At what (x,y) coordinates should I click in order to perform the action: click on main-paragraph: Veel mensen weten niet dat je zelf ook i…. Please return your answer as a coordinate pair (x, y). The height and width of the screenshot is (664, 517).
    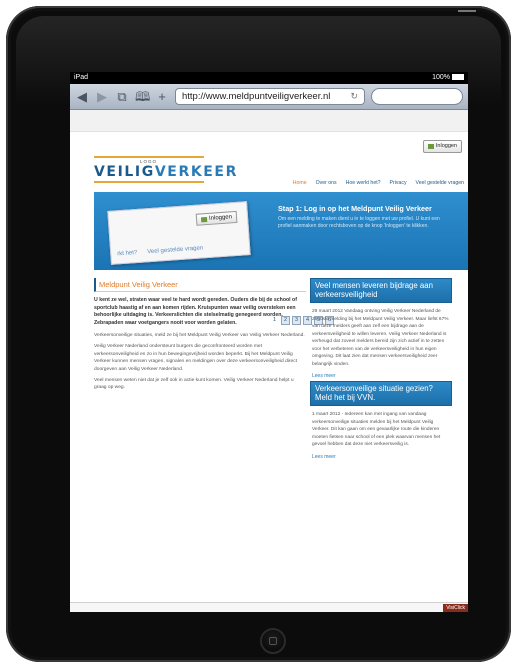
    Looking at the image, I should click on (194, 384).